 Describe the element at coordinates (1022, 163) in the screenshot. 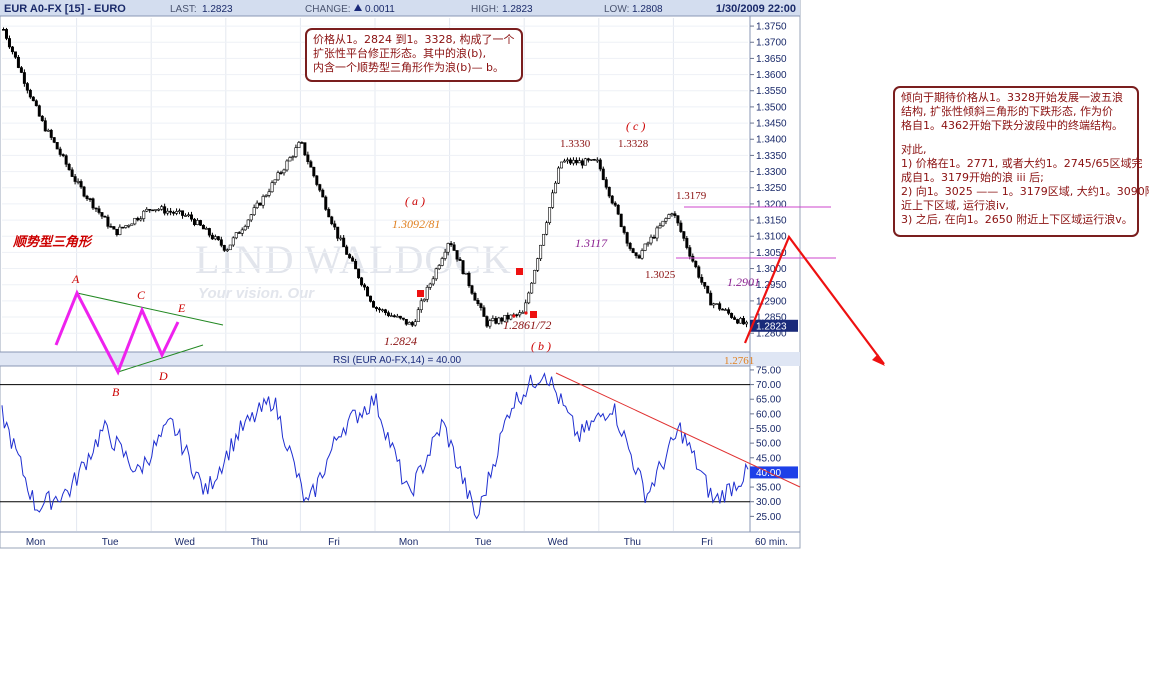

I see `note2-line-6: 1) 价格在1。2771, 或者大约1。2745/65区域完` at that location.